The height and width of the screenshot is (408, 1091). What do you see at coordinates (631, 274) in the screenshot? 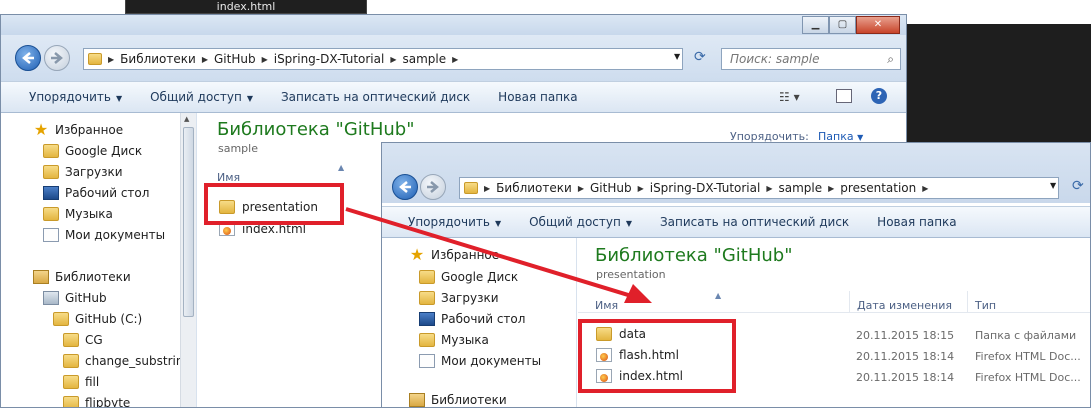
I see `library-subtitle: presentation` at bounding box center [631, 274].